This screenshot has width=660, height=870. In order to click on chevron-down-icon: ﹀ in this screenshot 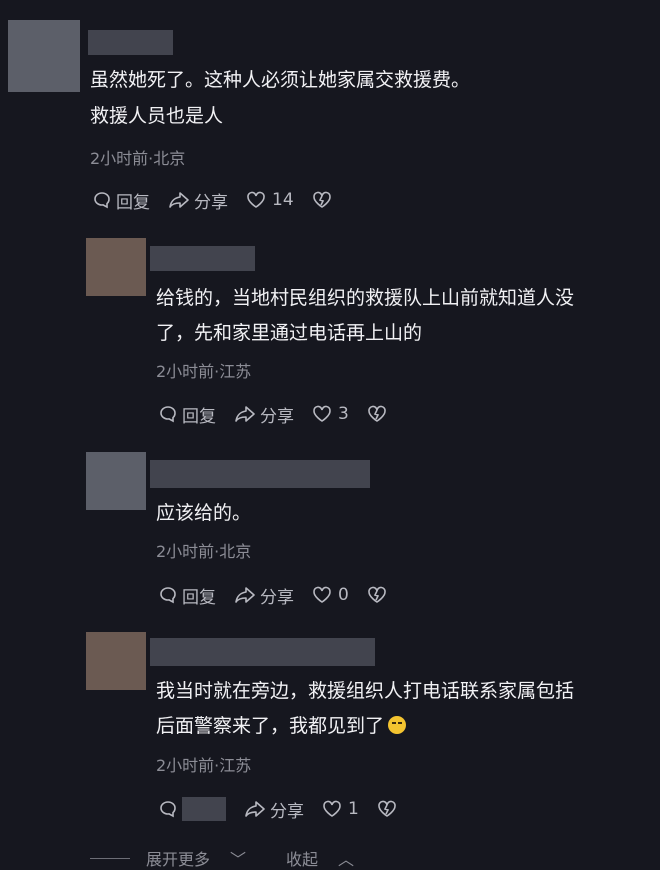, I will do `click(238, 859)`.